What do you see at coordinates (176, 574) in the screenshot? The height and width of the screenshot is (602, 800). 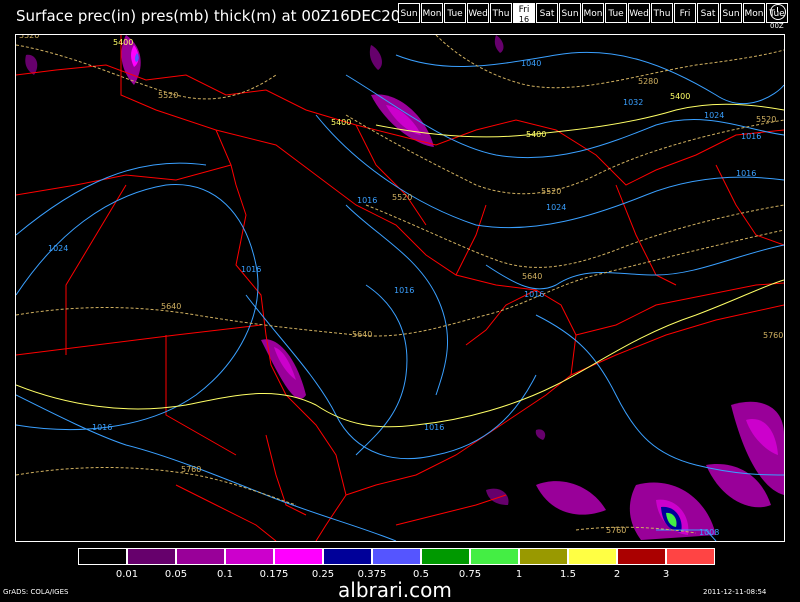 I see `legend-label: 0.05` at bounding box center [176, 574].